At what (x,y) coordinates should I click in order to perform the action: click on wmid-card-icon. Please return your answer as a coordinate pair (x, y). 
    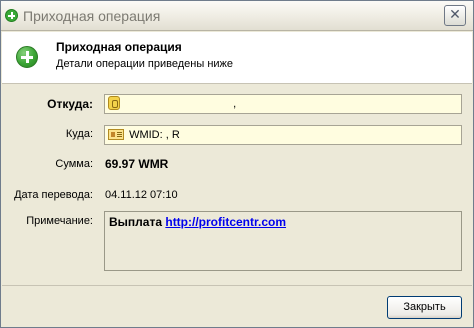
    Looking at the image, I should click on (116, 134).